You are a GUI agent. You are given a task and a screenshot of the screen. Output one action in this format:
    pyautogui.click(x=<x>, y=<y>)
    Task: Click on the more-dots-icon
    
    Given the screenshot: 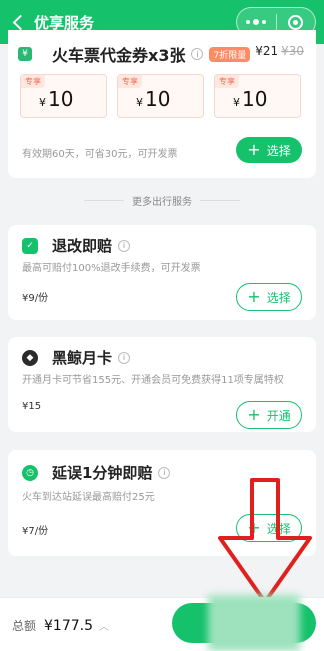 What is the action you would take?
    pyautogui.click(x=256, y=21)
    